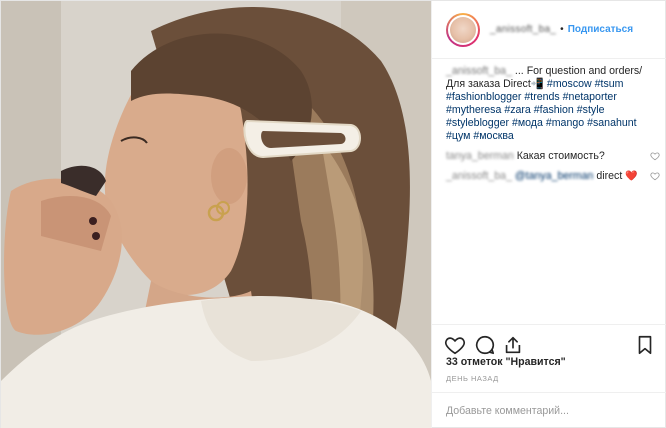 Image resolution: width=666 pixels, height=428 pixels. Describe the element at coordinates (554, 110) in the screenshot. I see `hashtag: #fashion` at that location.